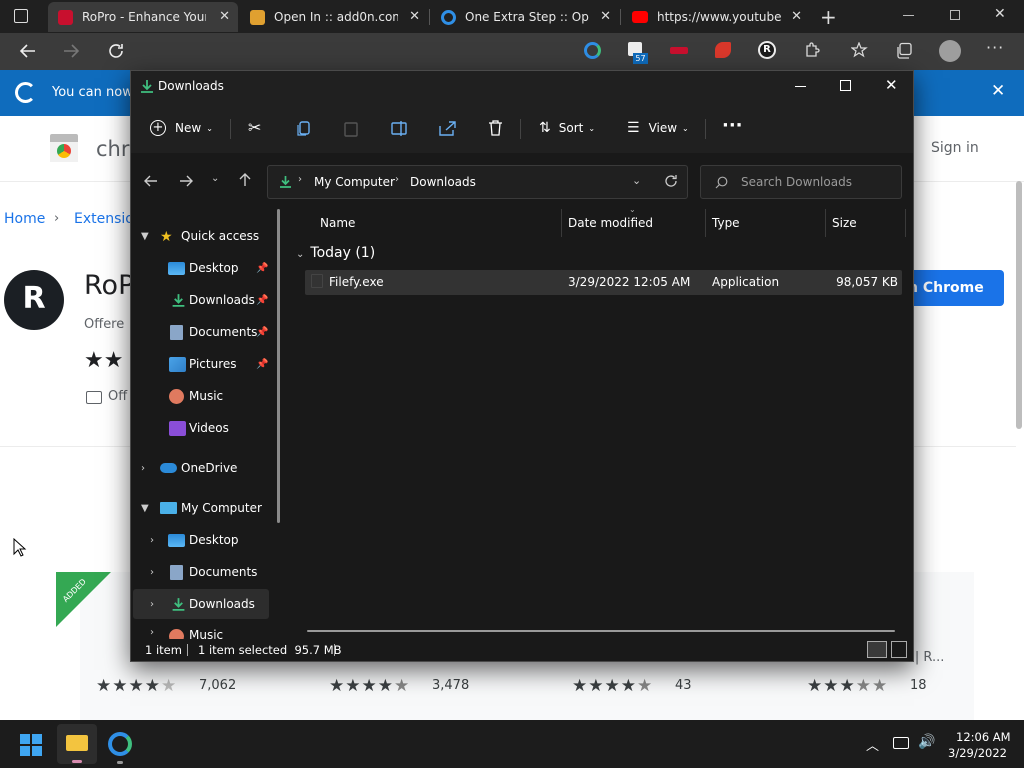 This screenshot has width=1024, height=768. Describe the element at coordinates (354, 182) in the screenshot. I see `path-my-computer: My Computer` at that location.